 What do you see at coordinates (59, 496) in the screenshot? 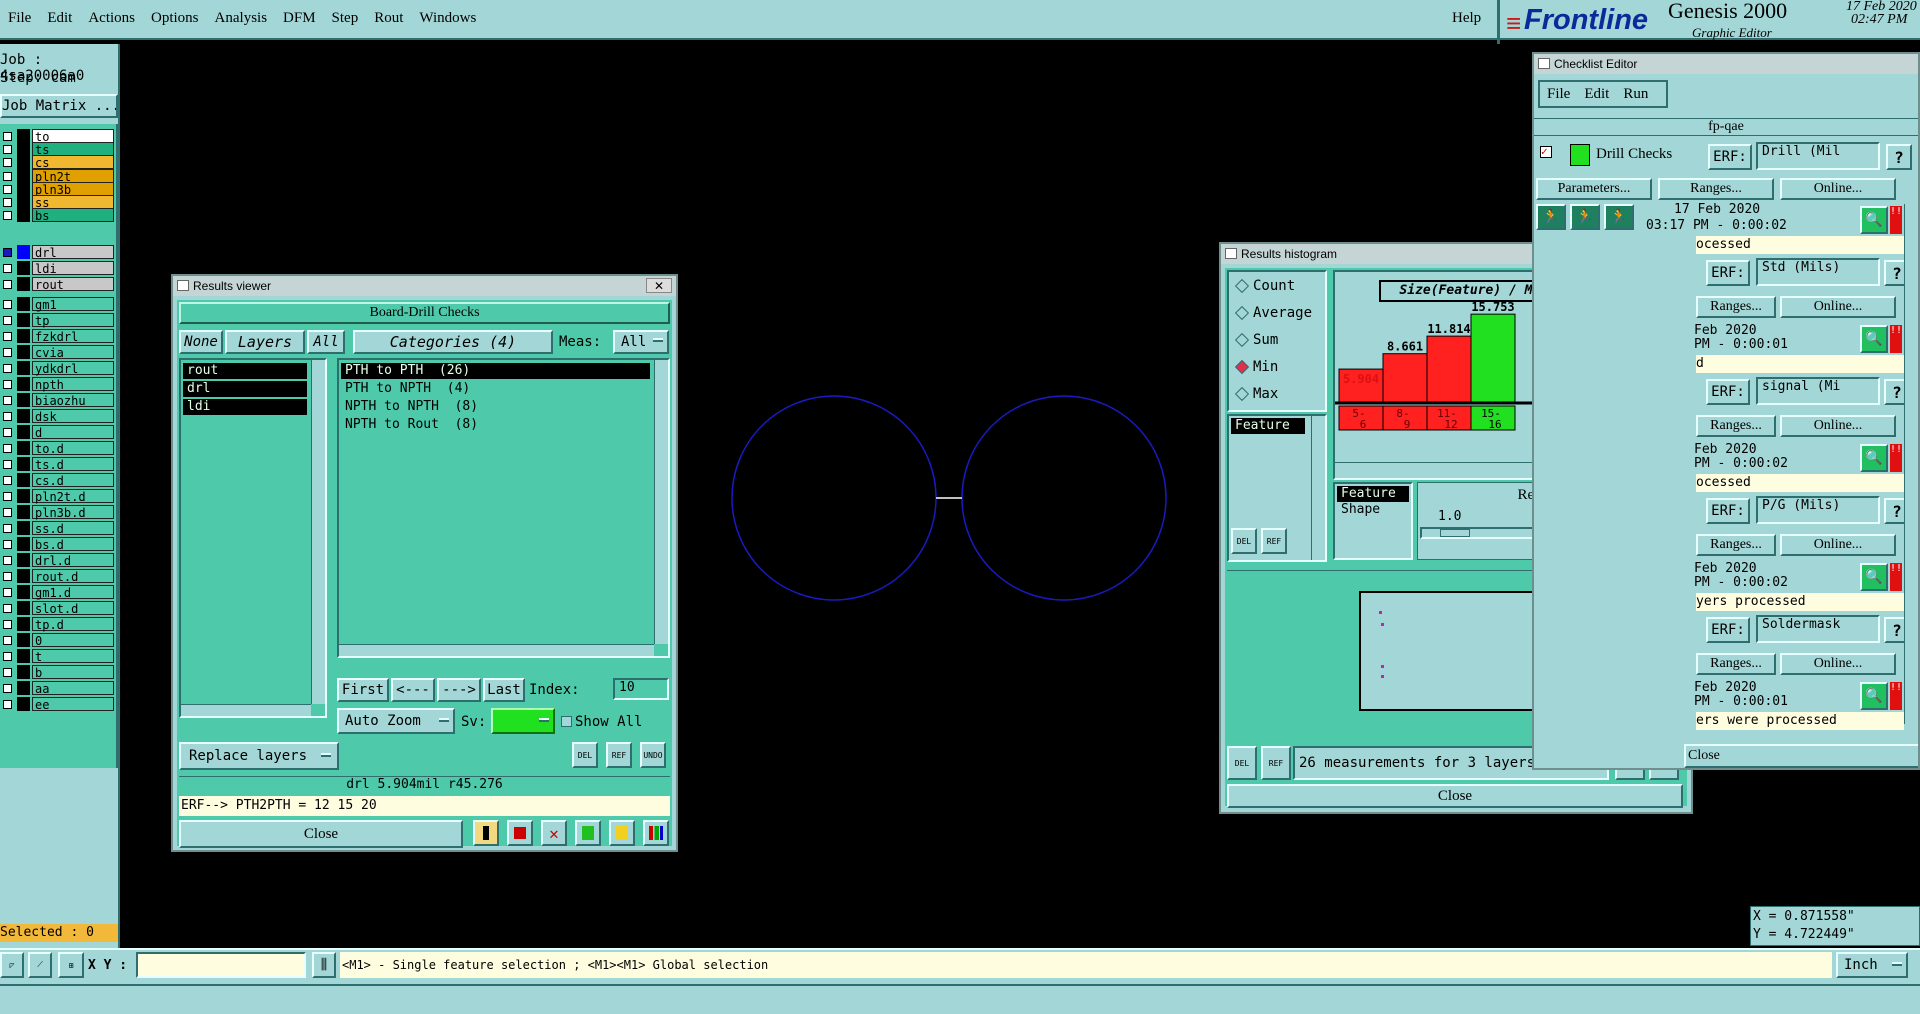
I see `layer-row: pln2t.d` at bounding box center [59, 496].